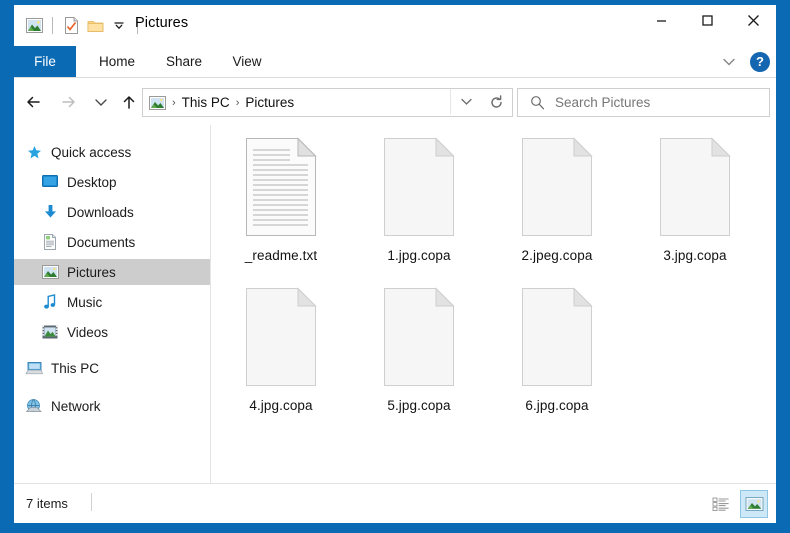 This screenshot has width=790, height=533. Describe the element at coordinates (661, 20) in the screenshot. I see `minimize-button` at that location.